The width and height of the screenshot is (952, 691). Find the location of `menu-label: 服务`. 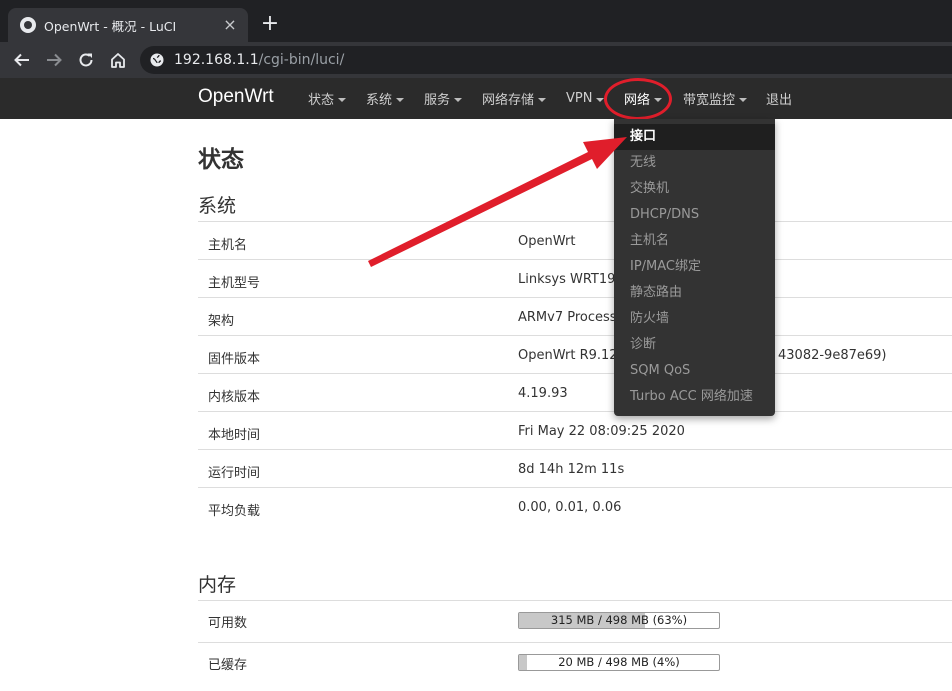

menu-label: 服务 is located at coordinates (437, 100).